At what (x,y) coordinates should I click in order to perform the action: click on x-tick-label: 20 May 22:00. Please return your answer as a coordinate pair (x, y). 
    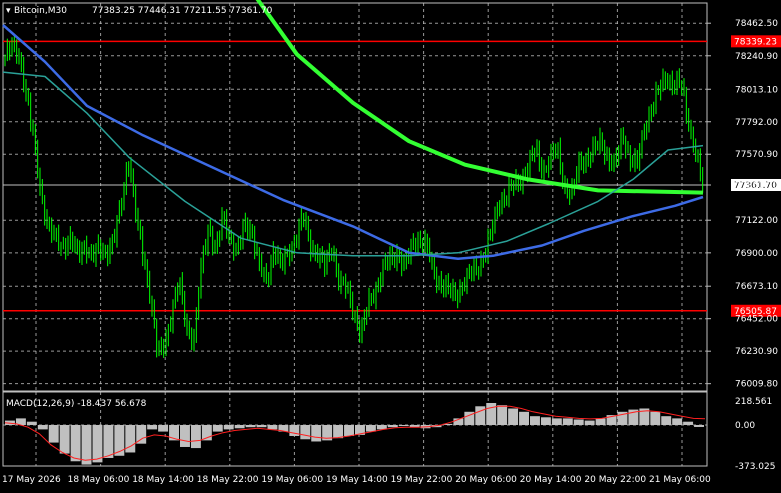
    Looking at the image, I should click on (615, 480).